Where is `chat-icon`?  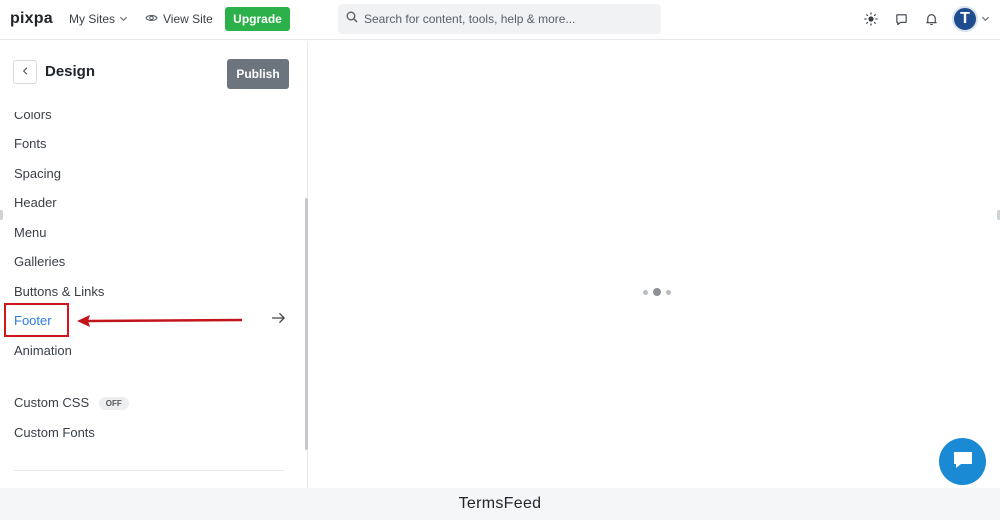
chat-icon is located at coordinates (963, 461).